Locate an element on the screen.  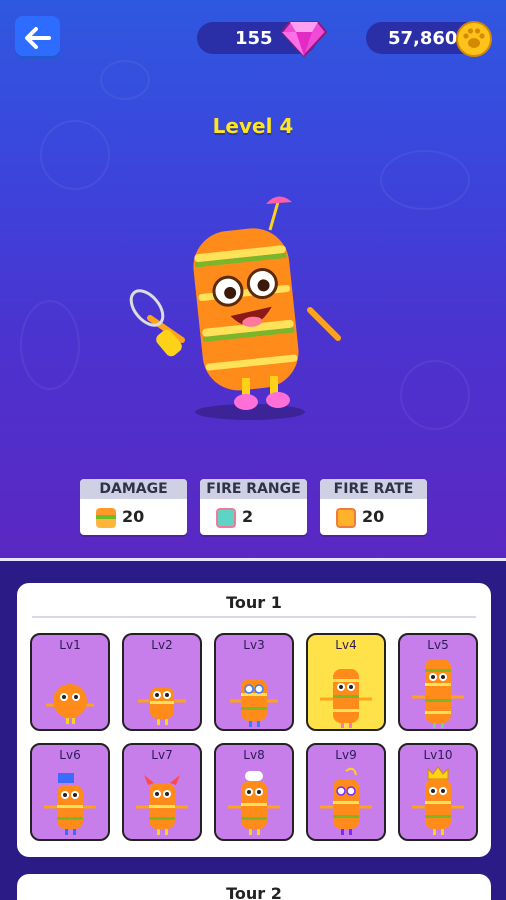
tour-title: Tour 1 is located at coordinates (254, 602).